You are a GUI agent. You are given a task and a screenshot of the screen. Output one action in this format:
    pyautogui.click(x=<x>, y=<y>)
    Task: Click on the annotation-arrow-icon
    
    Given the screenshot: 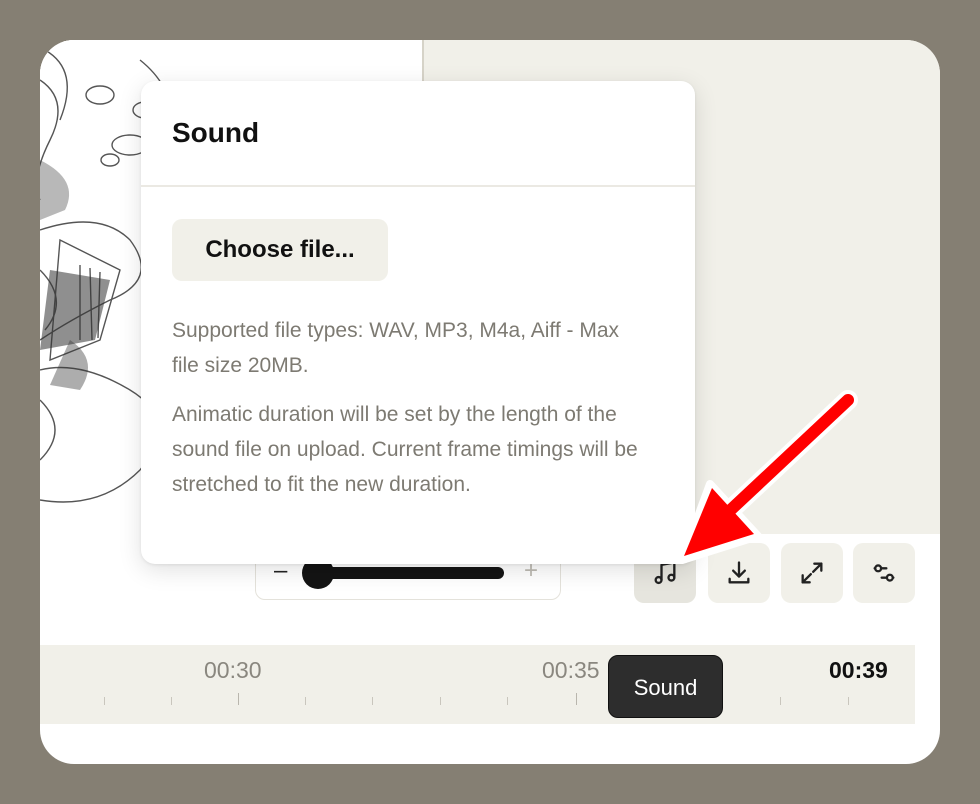 What is the action you would take?
    pyautogui.click(x=768, y=477)
    